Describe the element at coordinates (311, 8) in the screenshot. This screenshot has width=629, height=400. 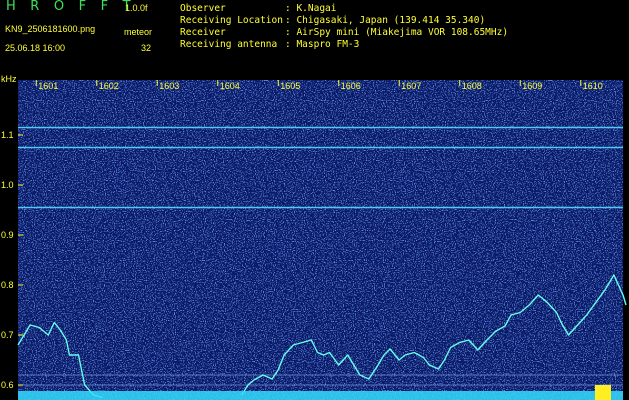
I see `observer-value: : K.Nagai` at that location.